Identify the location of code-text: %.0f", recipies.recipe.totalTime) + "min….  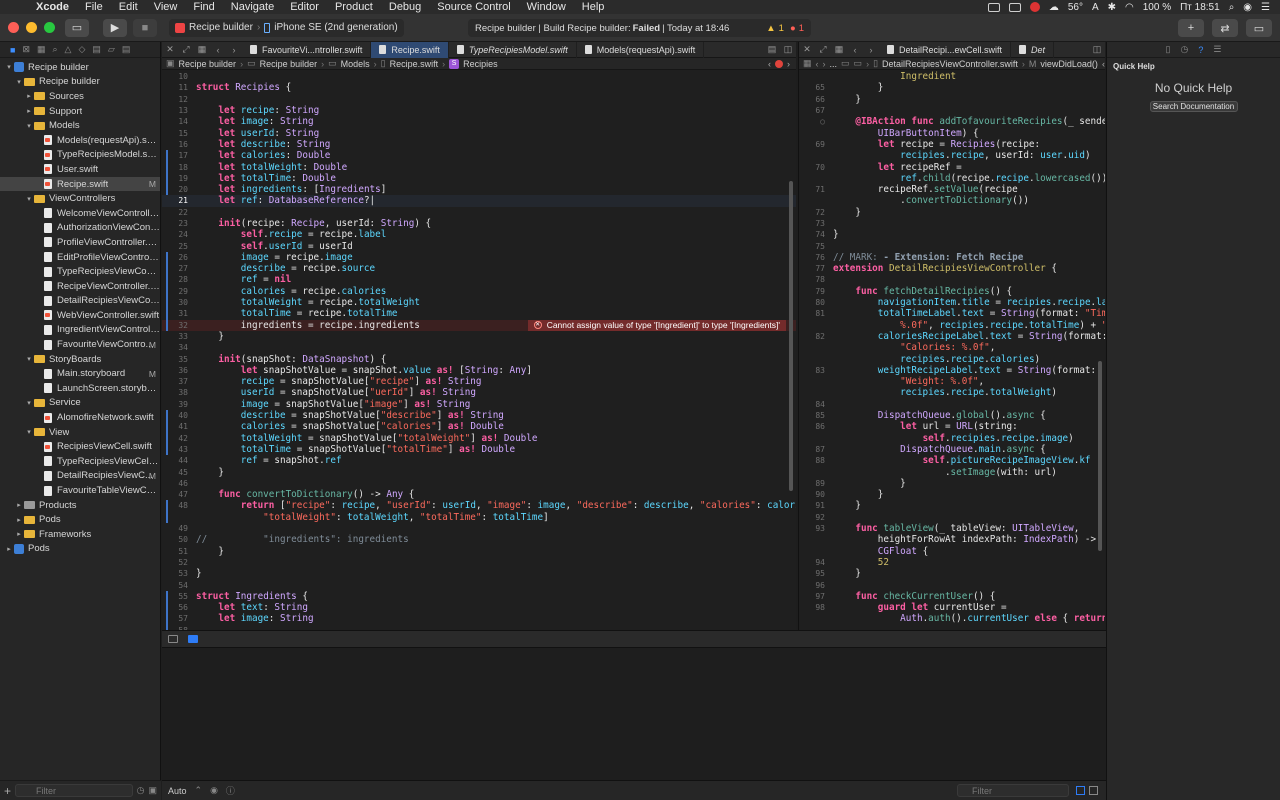
(967, 325).